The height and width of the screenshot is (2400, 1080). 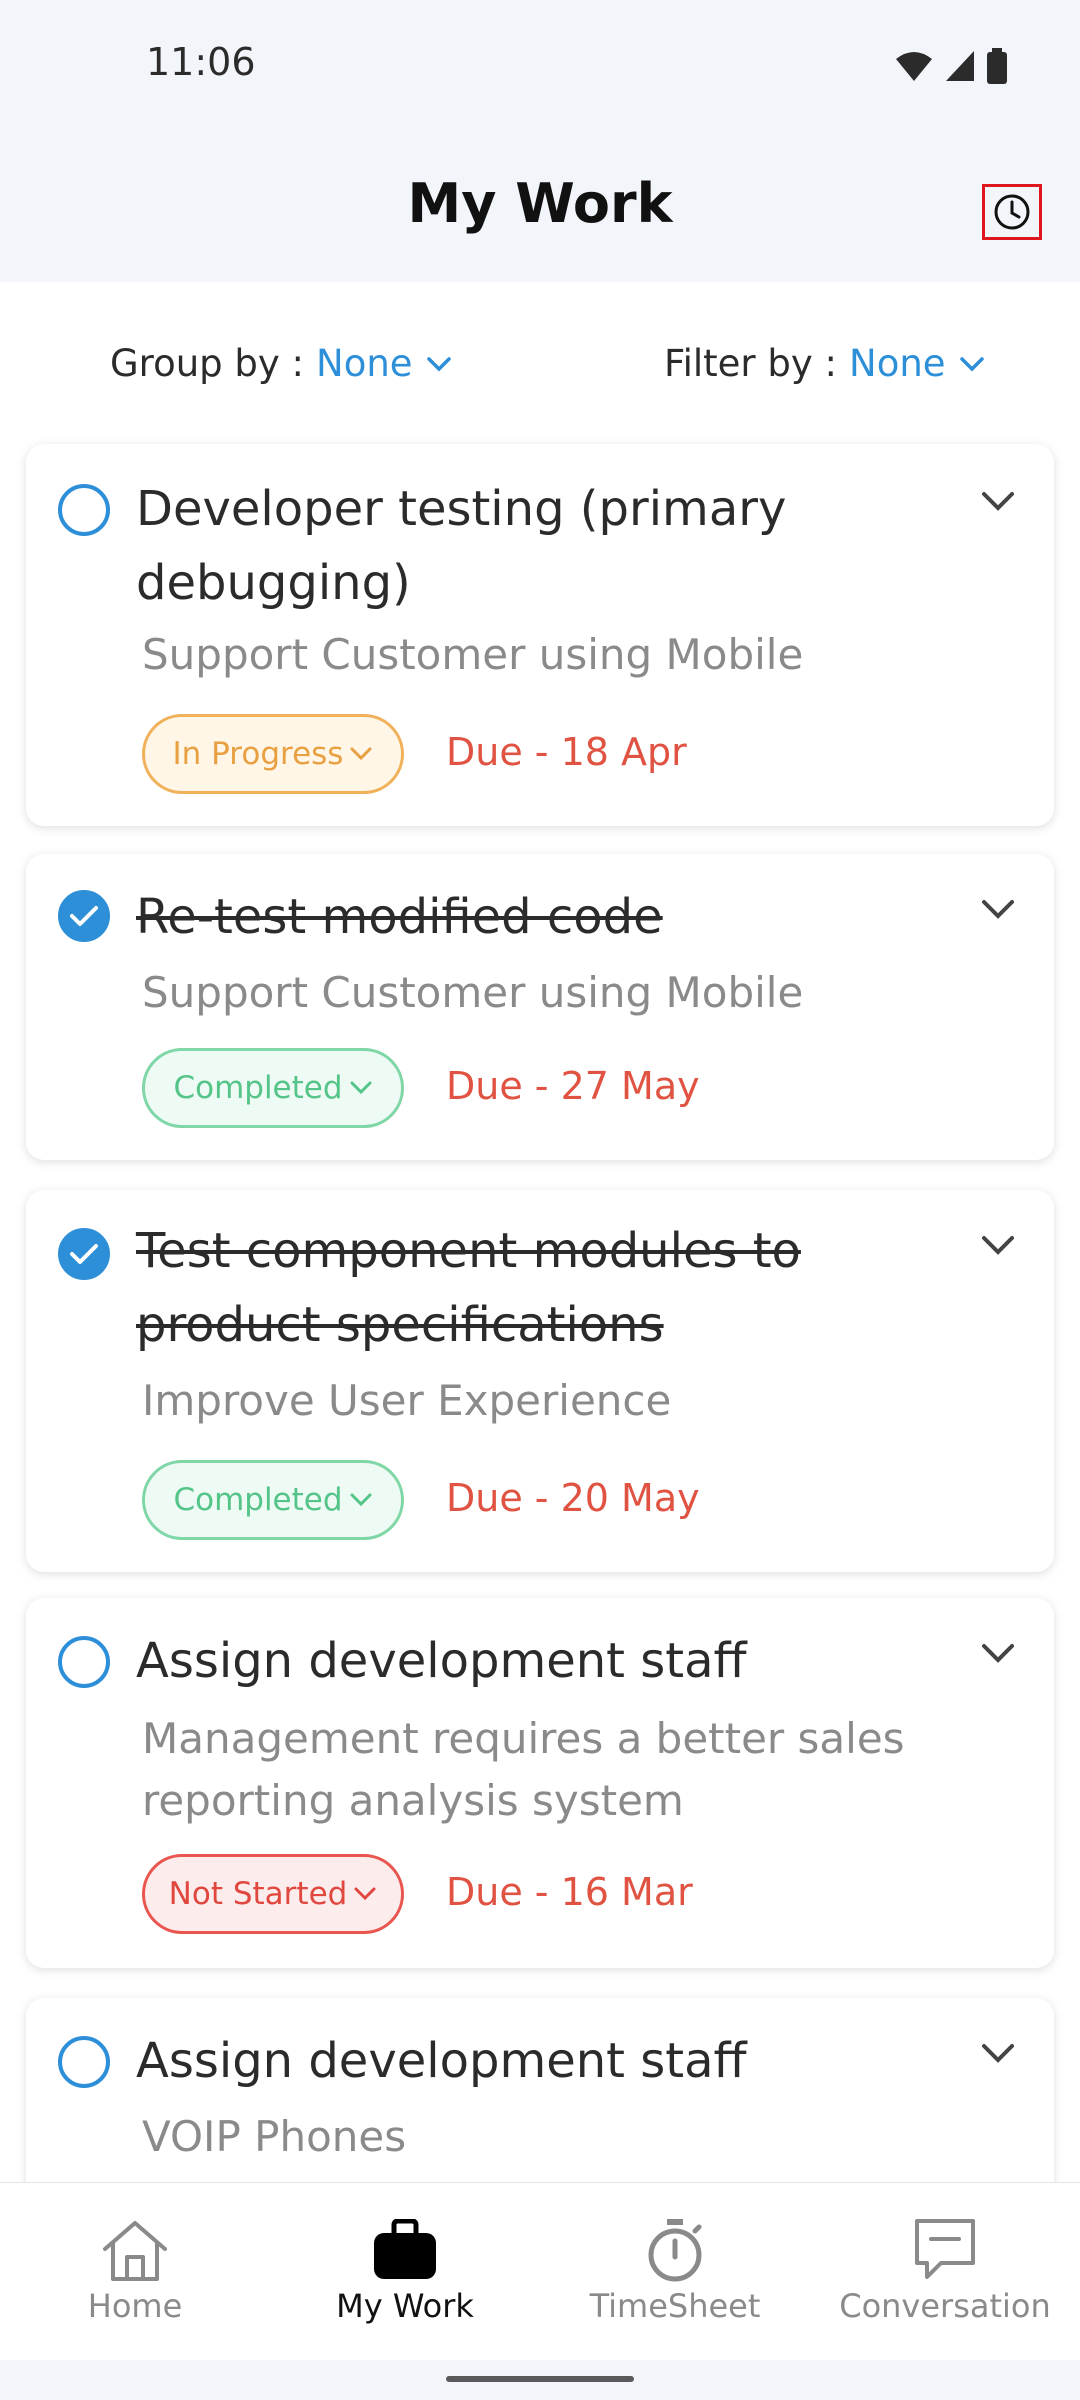 What do you see at coordinates (897, 363) in the screenshot?
I see `filter-by-value: None` at bounding box center [897, 363].